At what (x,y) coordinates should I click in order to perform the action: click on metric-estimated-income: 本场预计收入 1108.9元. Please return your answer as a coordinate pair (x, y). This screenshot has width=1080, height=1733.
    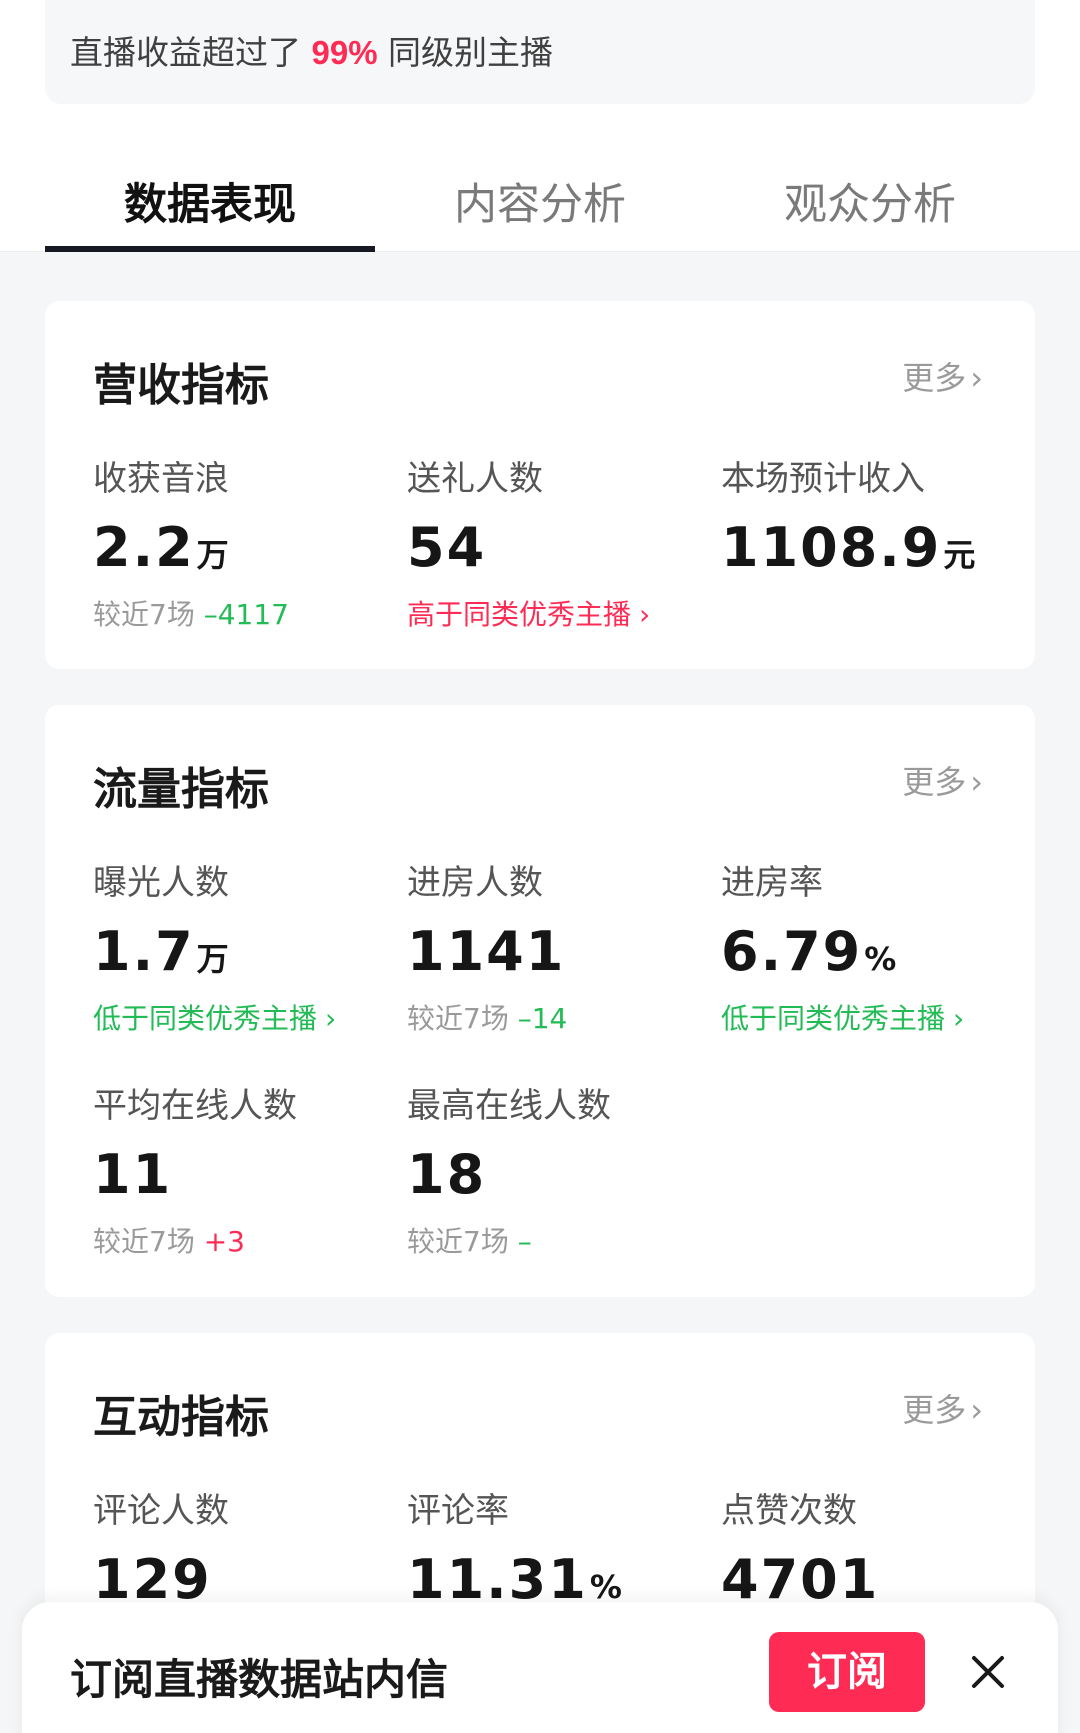
    Looking at the image, I should click on (871, 515).